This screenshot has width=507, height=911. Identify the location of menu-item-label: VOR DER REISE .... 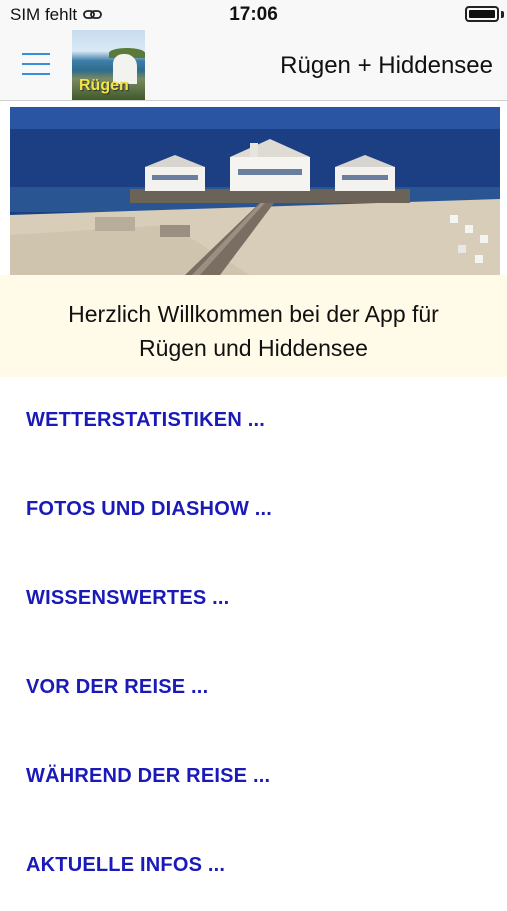
(117, 687).